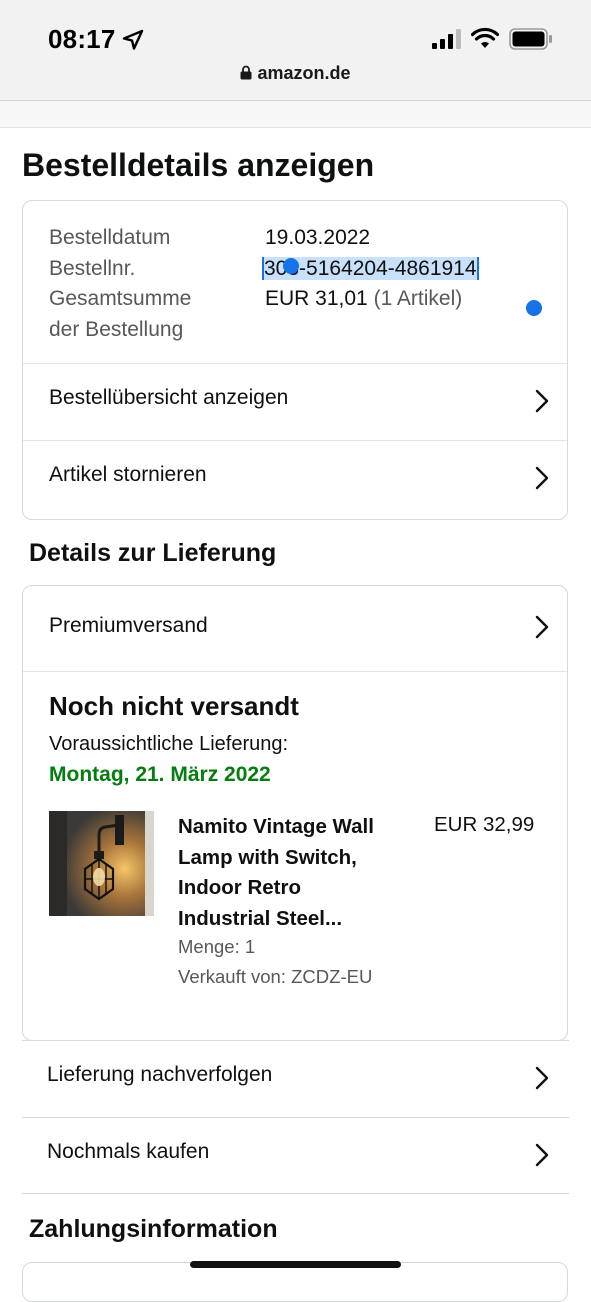  What do you see at coordinates (153, 553) in the screenshot?
I see `delivery-section-title: Details zur Lieferung` at bounding box center [153, 553].